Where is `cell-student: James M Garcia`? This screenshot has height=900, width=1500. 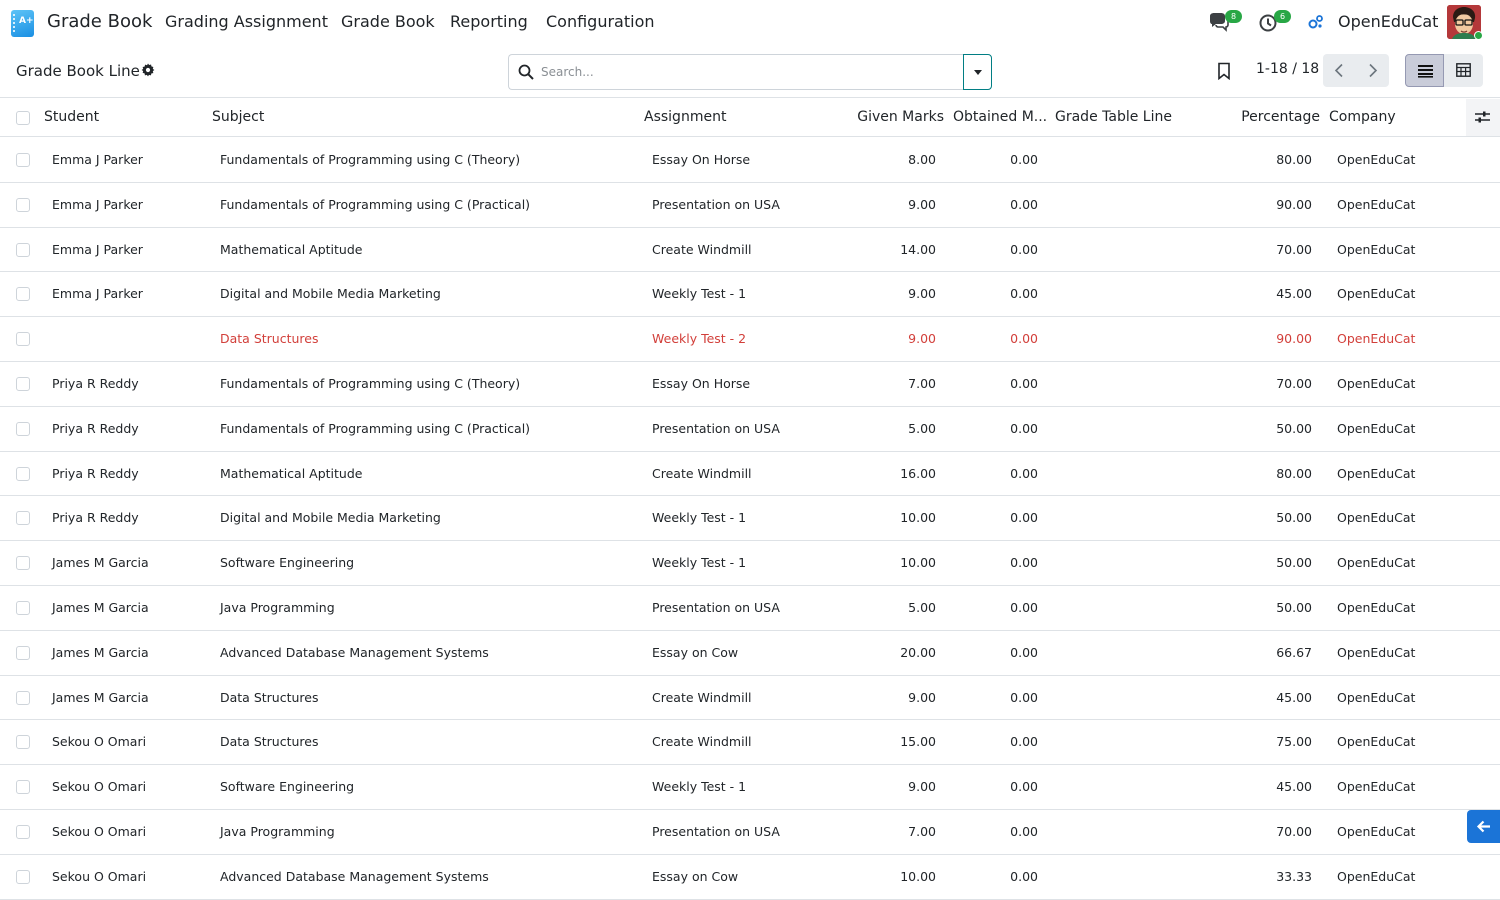
cell-student: James M Garcia is located at coordinates (100, 697).